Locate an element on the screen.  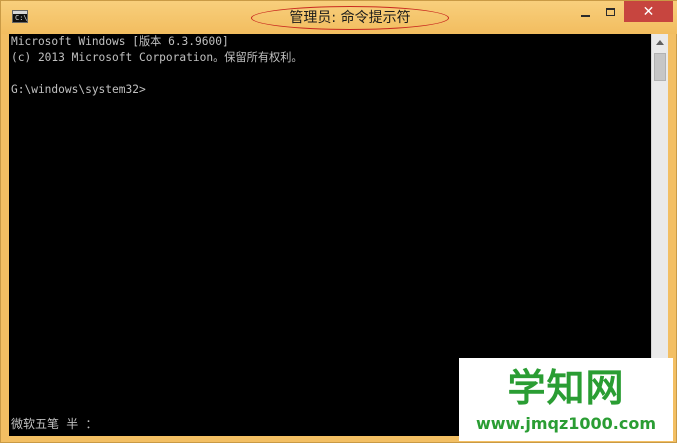
console-prompt: G:\windows\system32> is located at coordinates (78, 90).